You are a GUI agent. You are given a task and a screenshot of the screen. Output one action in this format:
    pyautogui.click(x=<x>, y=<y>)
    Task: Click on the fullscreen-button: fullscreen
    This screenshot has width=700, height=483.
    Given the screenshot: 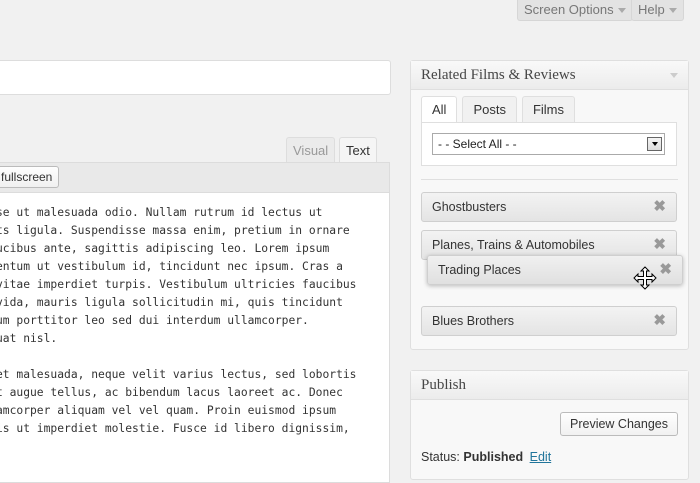 What is the action you would take?
    pyautogui.click(x=30, y=177)
    